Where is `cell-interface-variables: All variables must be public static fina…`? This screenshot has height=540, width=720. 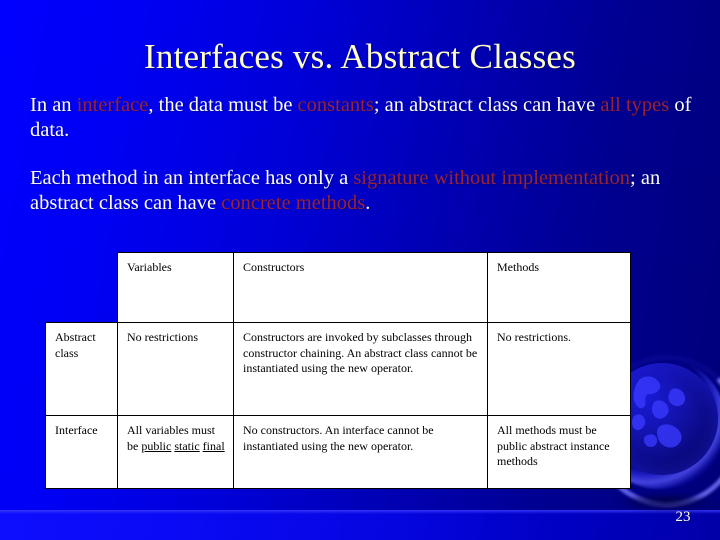 cell-interface-variables: All variables must be public static fina… is located at coordinates (175, 452).